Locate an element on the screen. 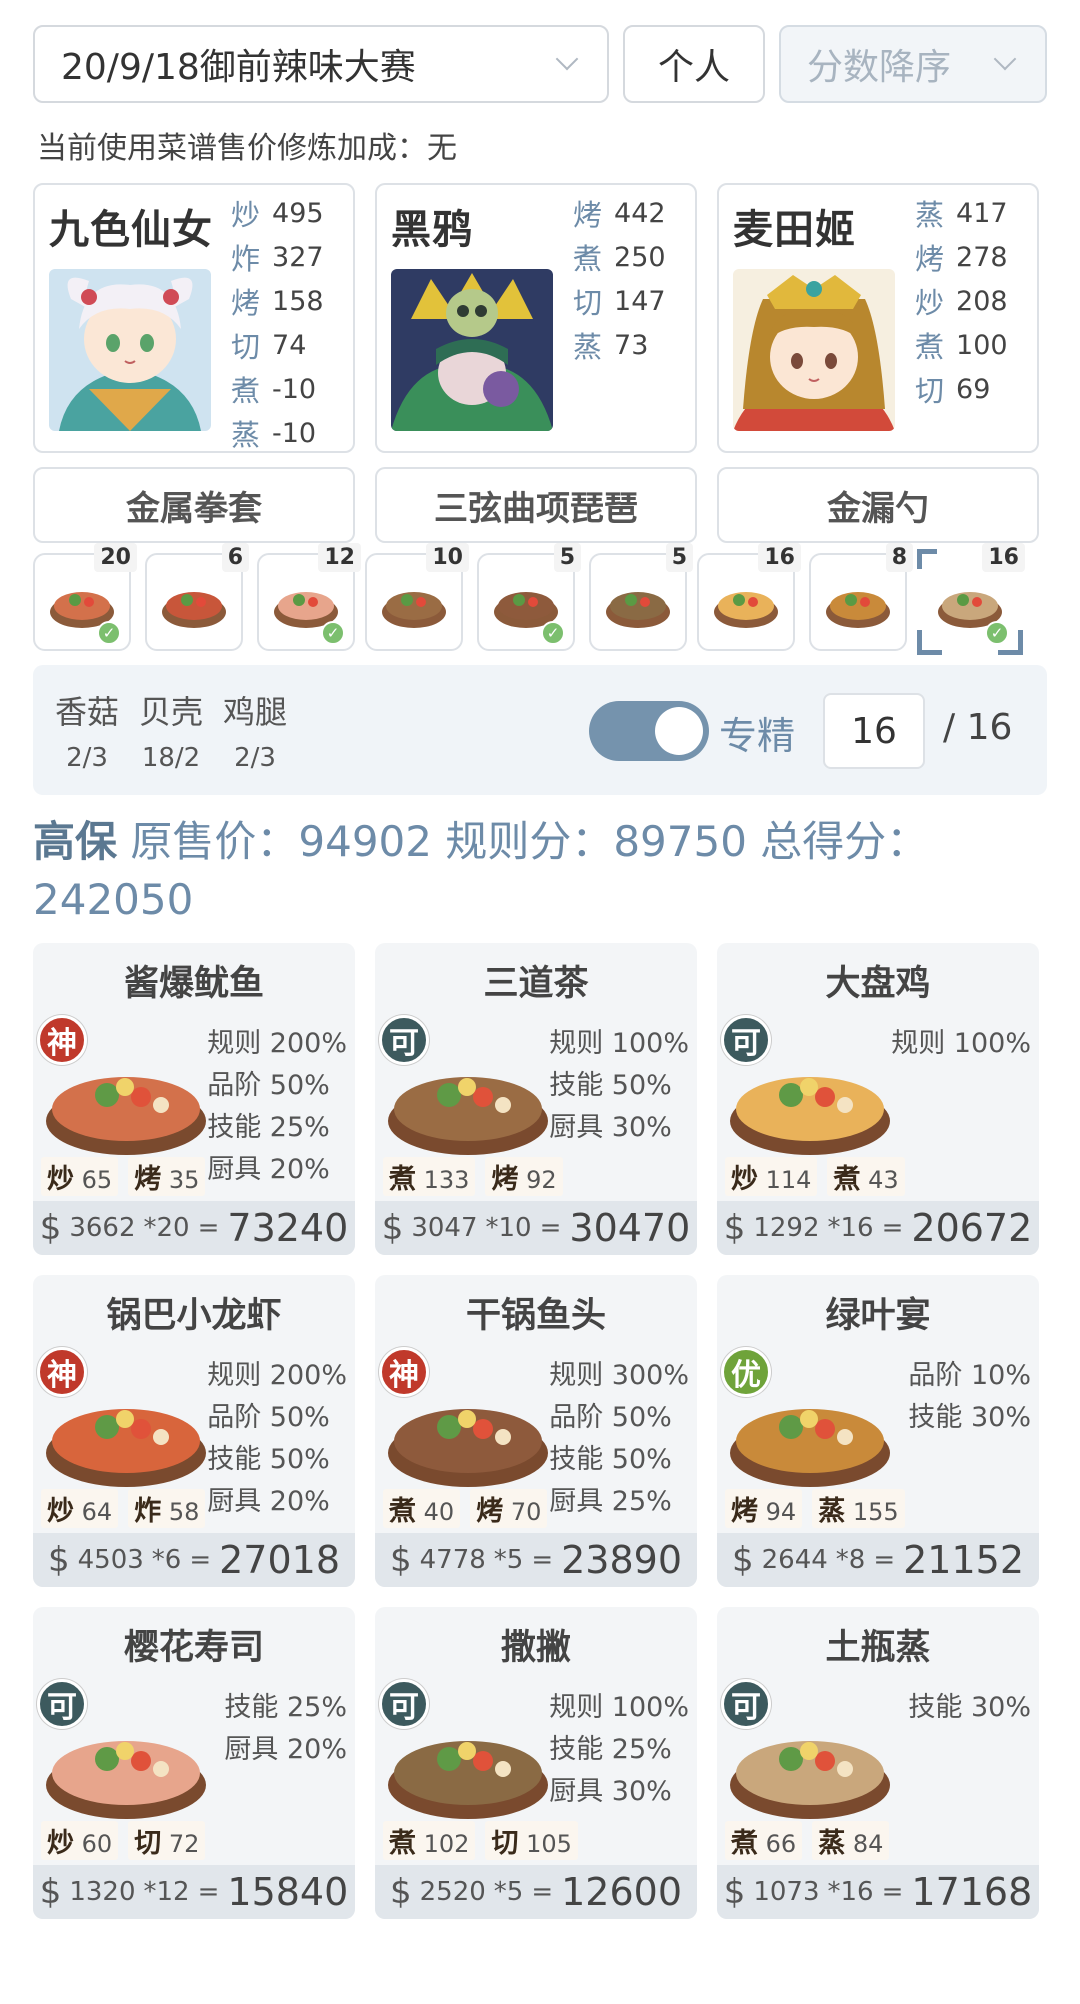  recipe-slot: 10 is located at coordinates (417, 597).